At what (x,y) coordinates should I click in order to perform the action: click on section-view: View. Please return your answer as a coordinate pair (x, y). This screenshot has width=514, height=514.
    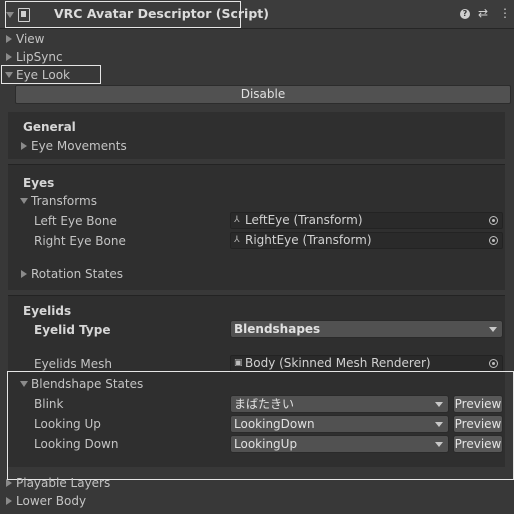
    Looking at the image, I should click on (30, 39).